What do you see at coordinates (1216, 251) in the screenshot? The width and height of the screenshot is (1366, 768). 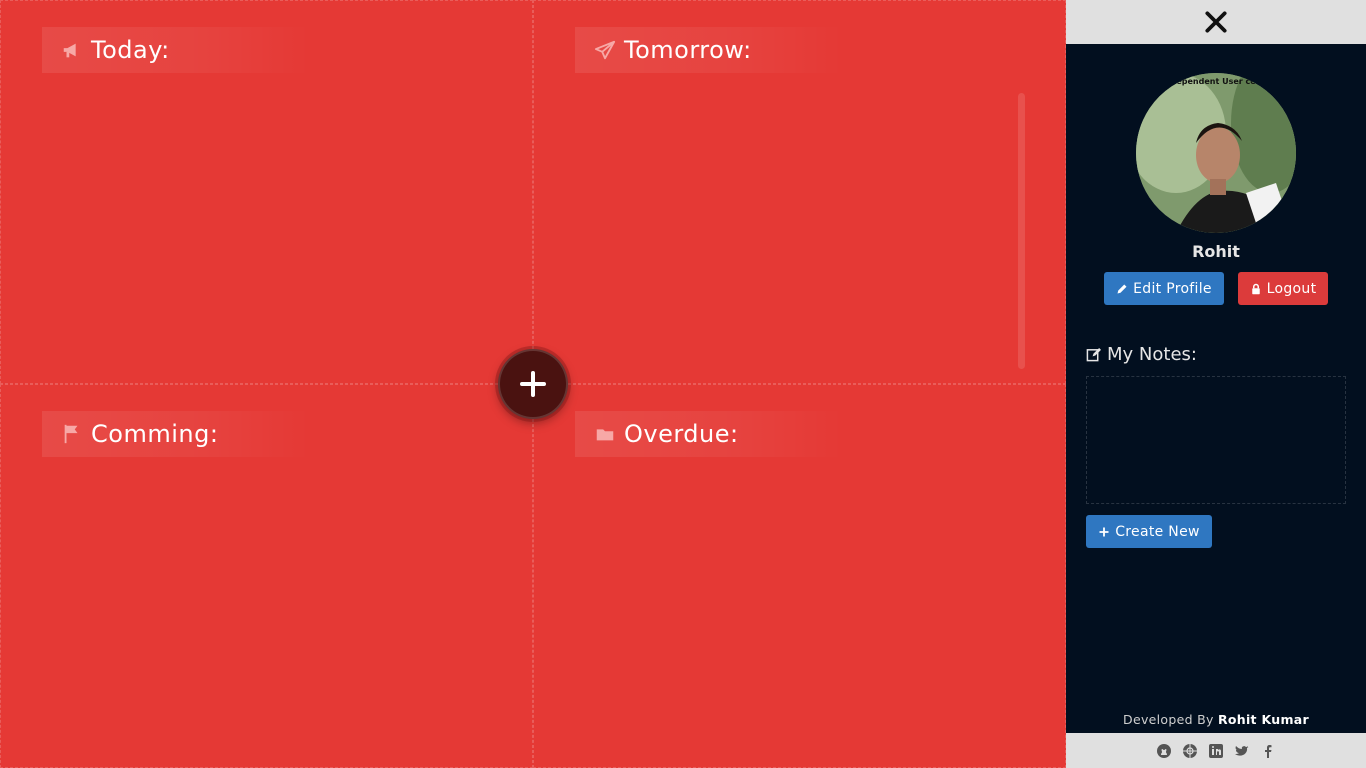 I see `user-name: Rohit` at bounding box center [1216, 251].